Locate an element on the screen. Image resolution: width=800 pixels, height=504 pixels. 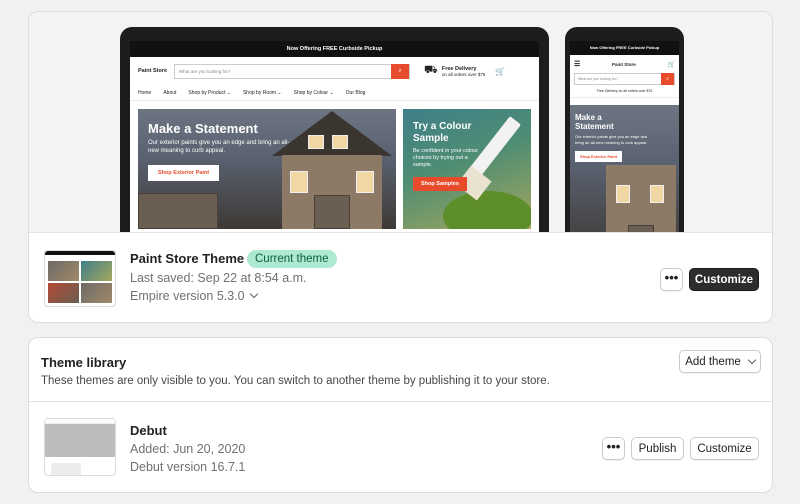
nav-item-about: About is located at coordinates (170, 92).